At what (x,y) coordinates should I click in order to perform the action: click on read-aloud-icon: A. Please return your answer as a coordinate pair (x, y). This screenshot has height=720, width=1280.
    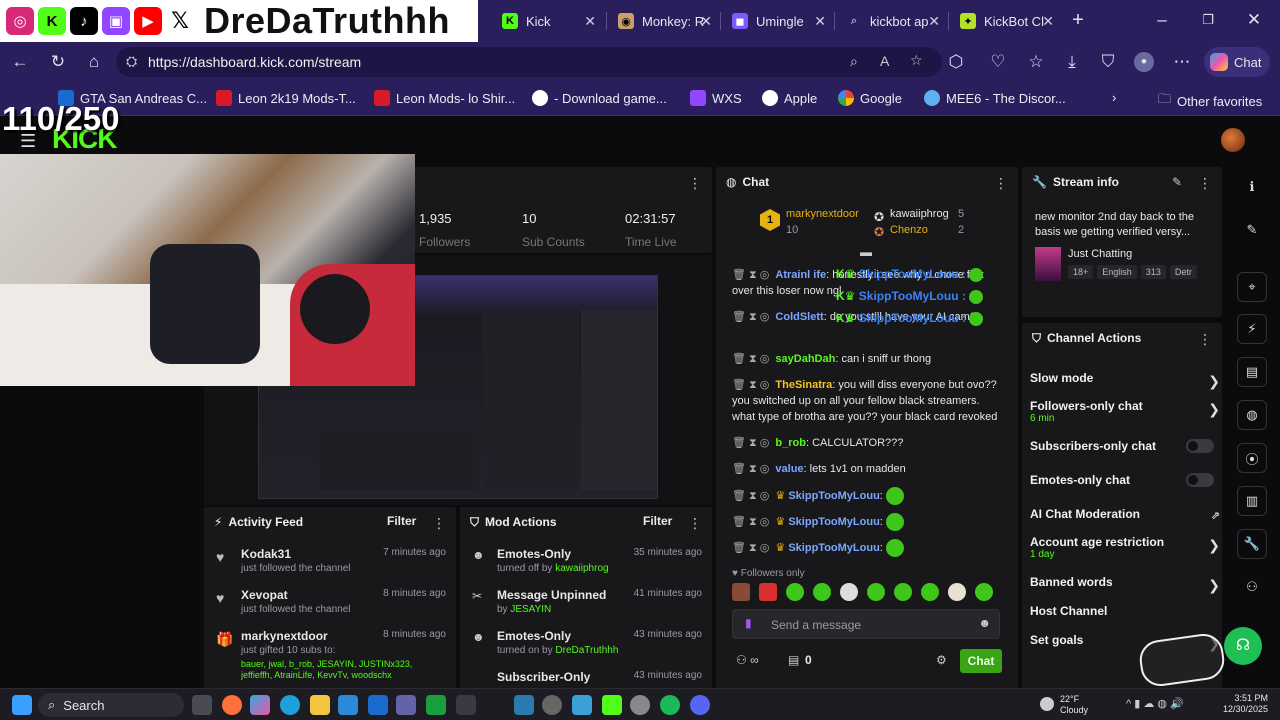
    Looking at the image, I should click on (884, 61).